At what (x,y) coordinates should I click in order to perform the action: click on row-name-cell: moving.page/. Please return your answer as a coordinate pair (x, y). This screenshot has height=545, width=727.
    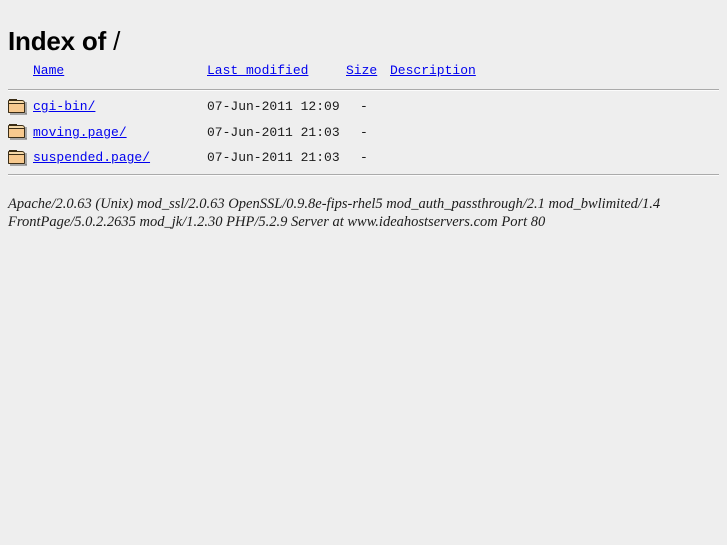
    Looking at the image, I should click on (120, 133).